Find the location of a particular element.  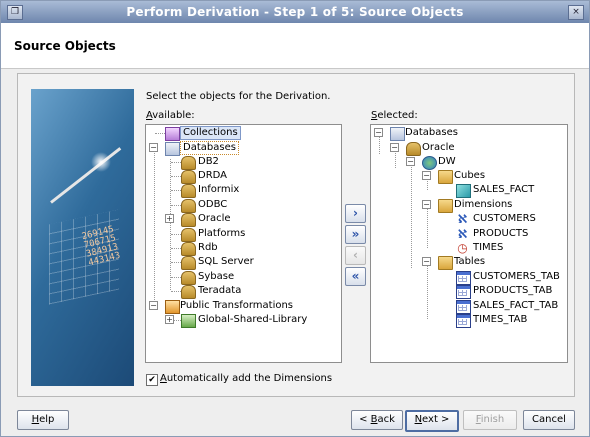

cancel-button: Cancel is located at coordinates (549, 420).